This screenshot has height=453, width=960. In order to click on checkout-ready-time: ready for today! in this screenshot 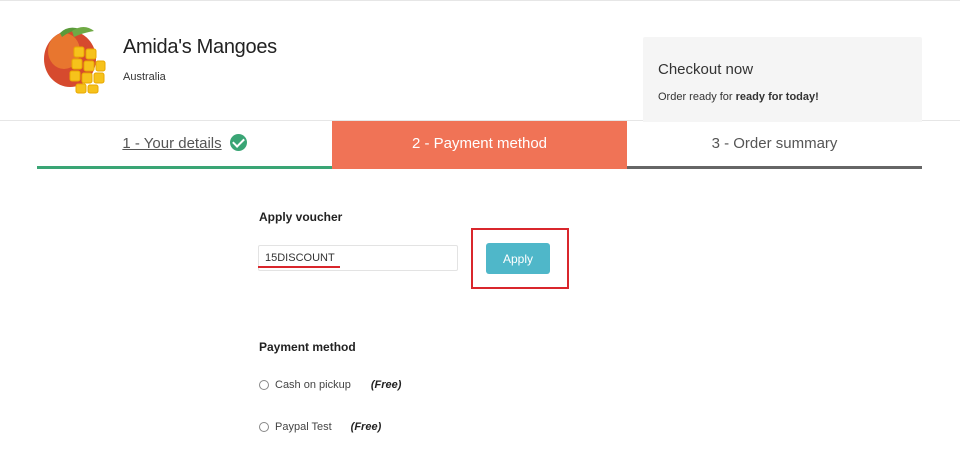, I will do `click(777, 97)`.